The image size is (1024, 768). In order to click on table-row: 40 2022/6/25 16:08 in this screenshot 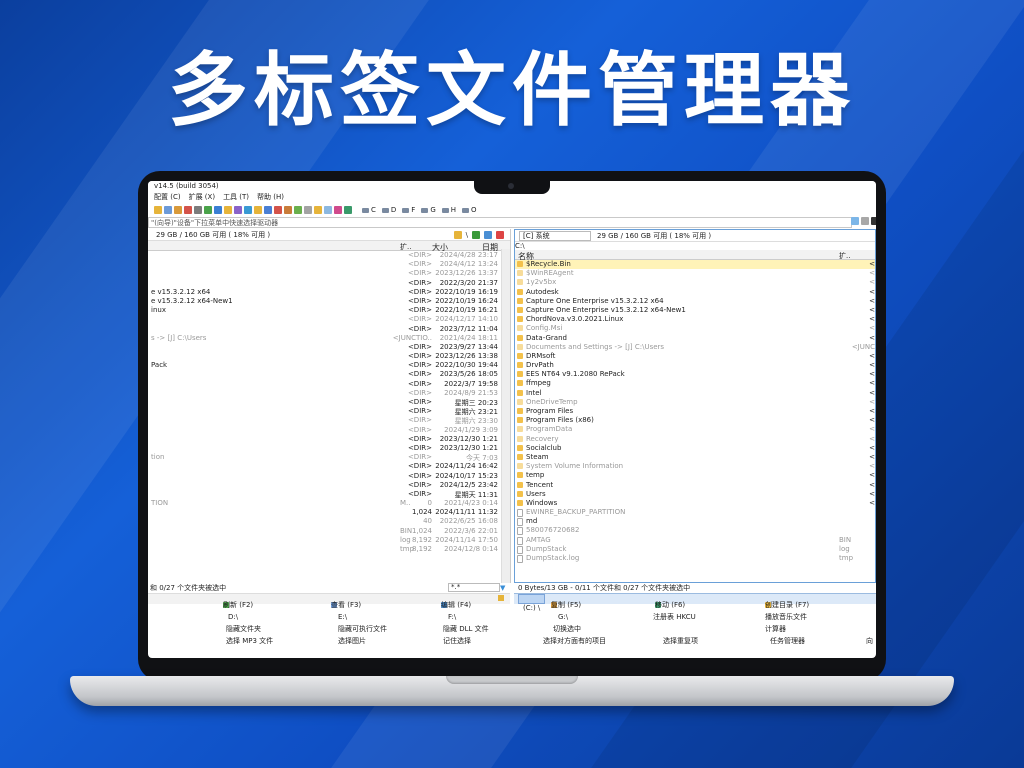, I will do `click(329, 521)`.